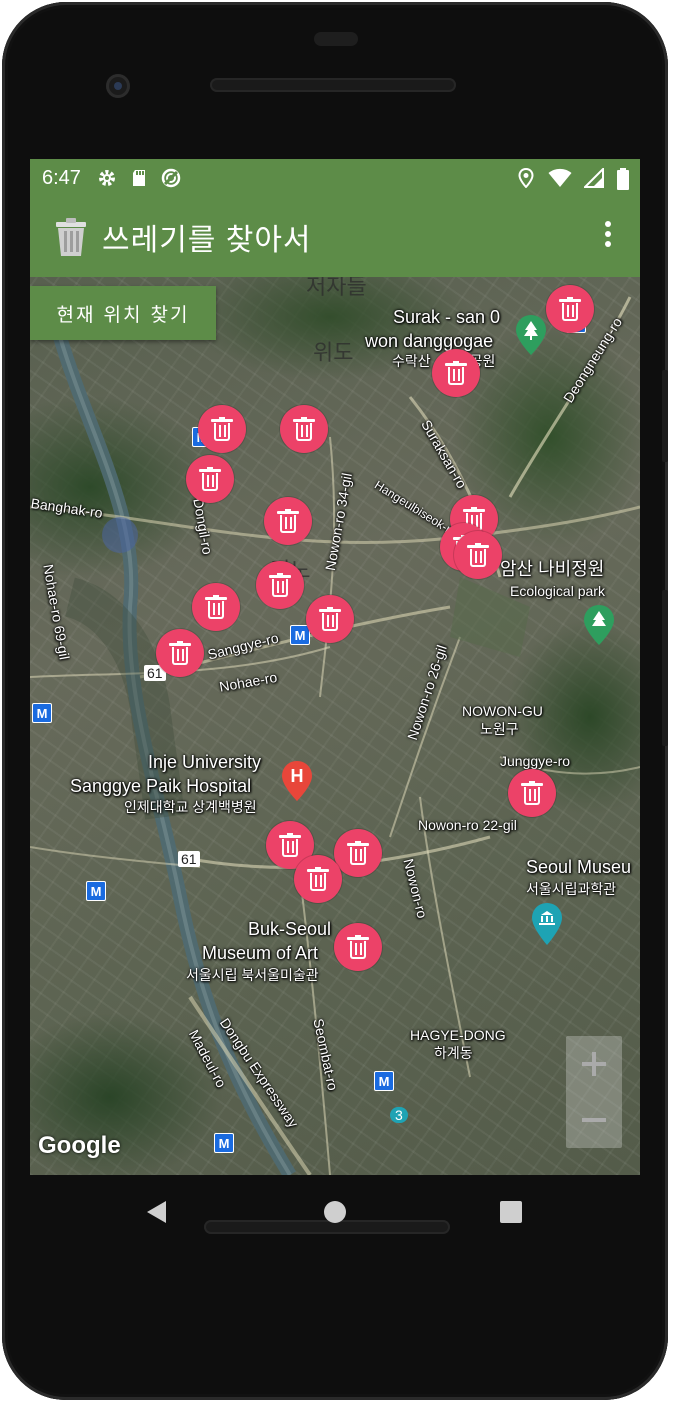 This screenshot has height=1406, width=676. I want to click on map-label-wido: 위도, so click(333, 352).